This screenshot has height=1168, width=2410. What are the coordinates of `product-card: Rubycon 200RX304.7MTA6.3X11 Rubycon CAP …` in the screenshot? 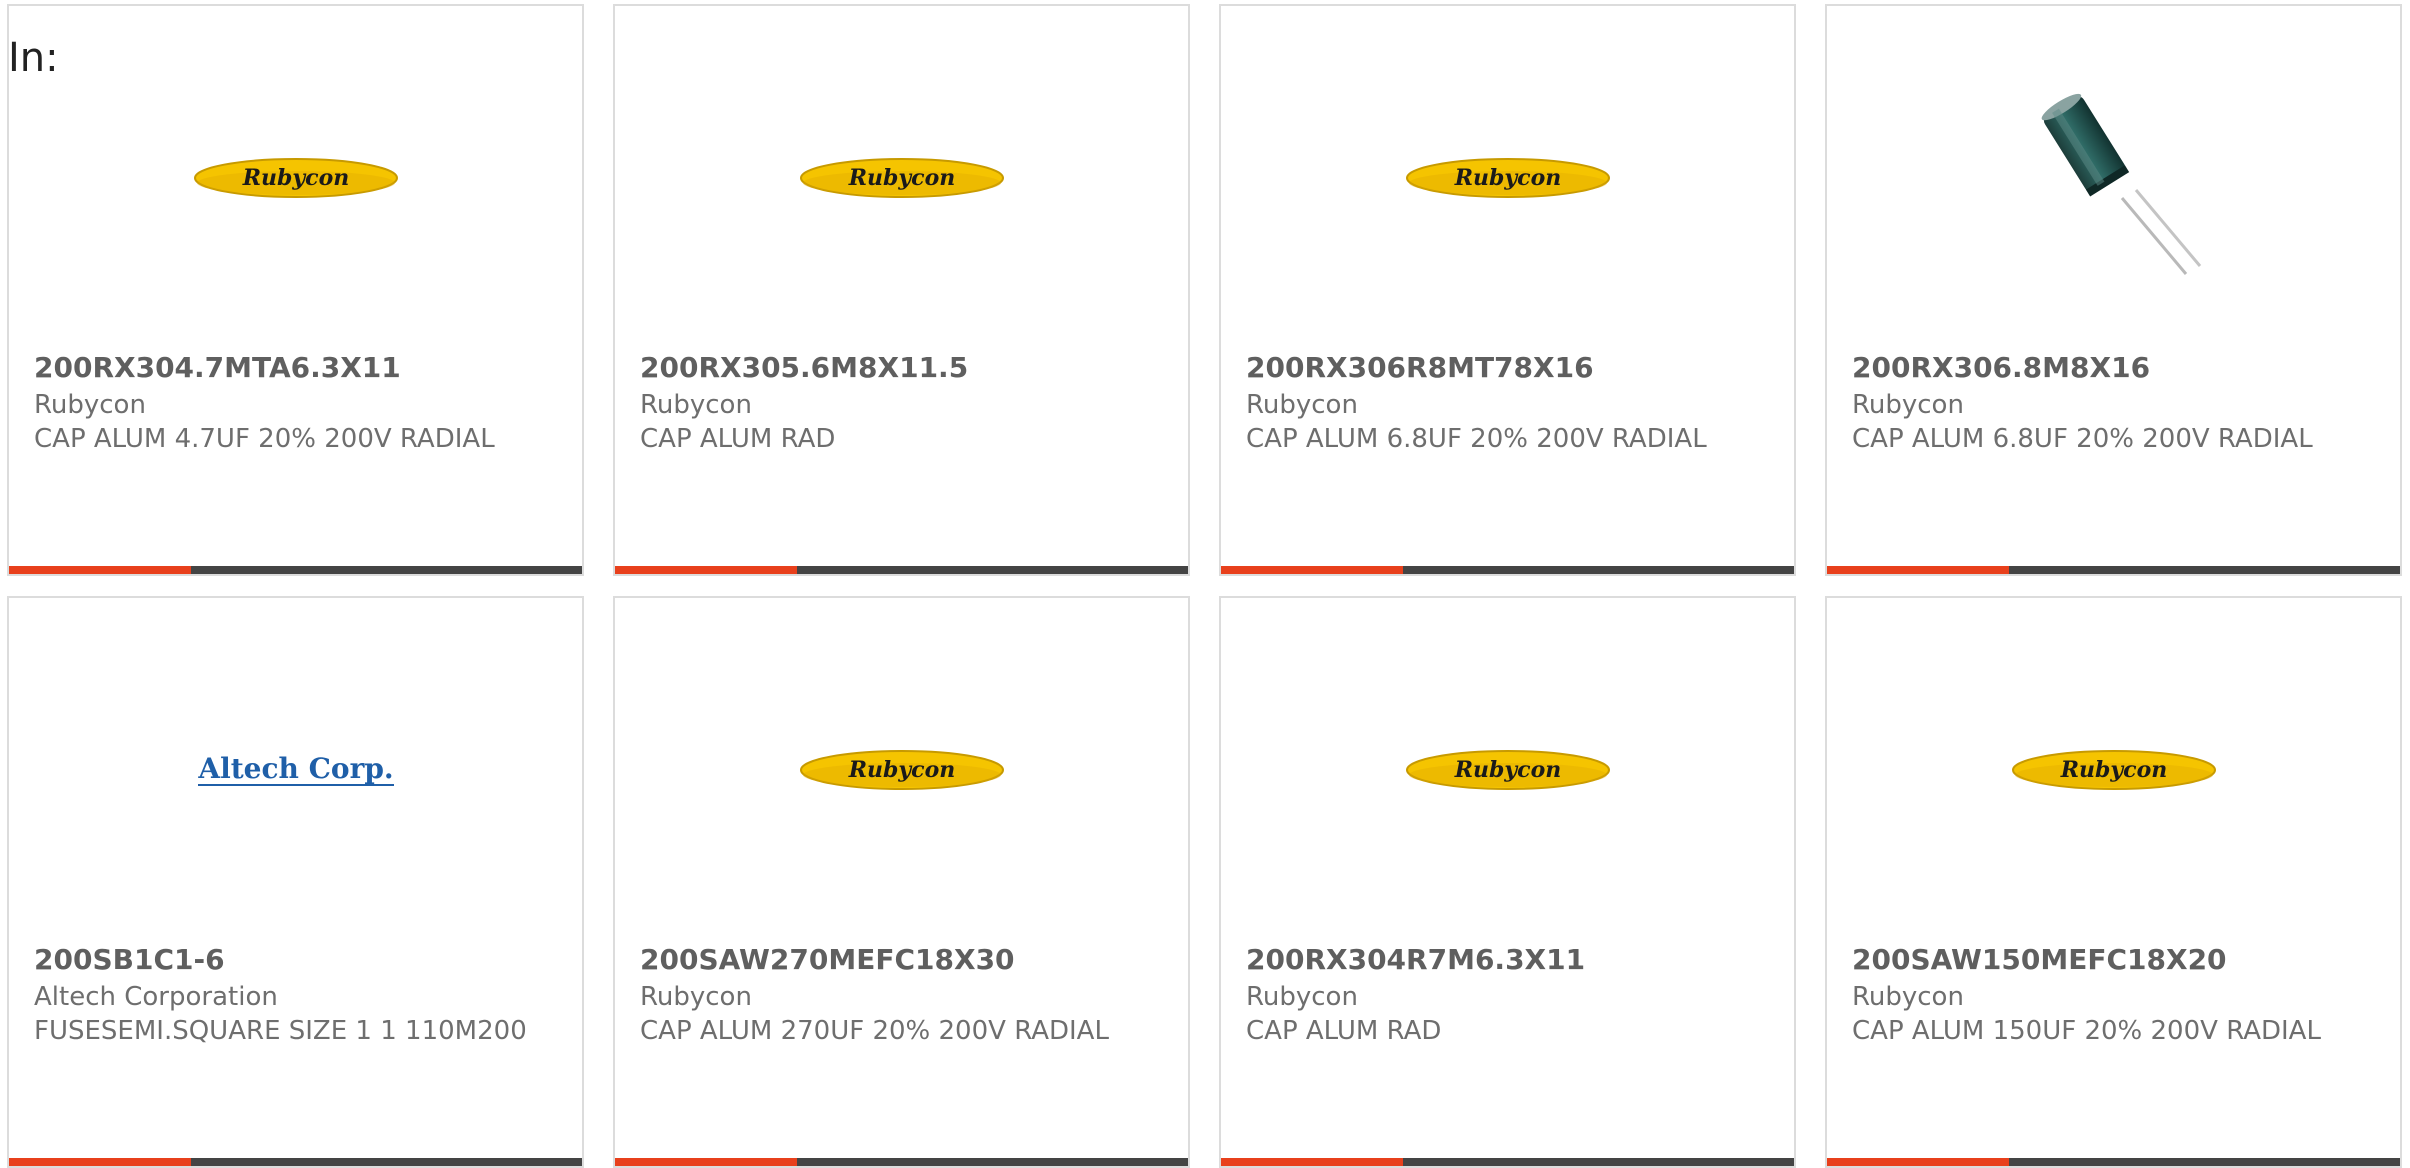 It's located at (295, 290).